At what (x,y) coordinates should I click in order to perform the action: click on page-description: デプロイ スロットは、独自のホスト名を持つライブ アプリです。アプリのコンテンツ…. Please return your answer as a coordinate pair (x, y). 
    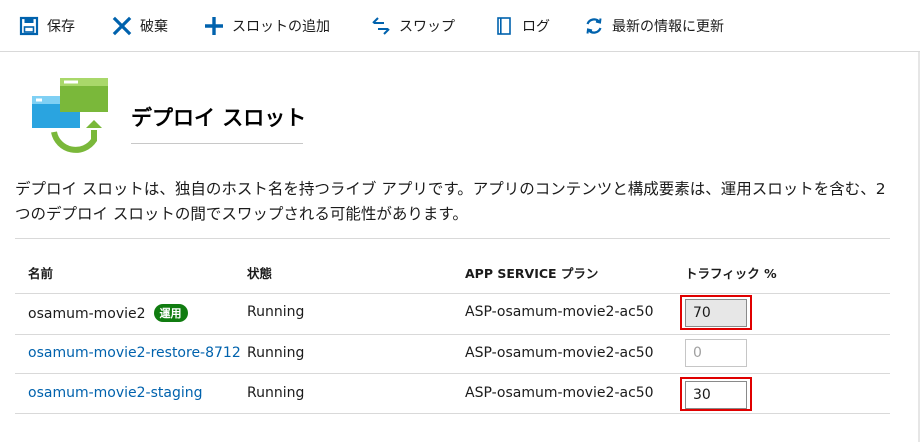
    Looking at the image, I should click on (450, 201).